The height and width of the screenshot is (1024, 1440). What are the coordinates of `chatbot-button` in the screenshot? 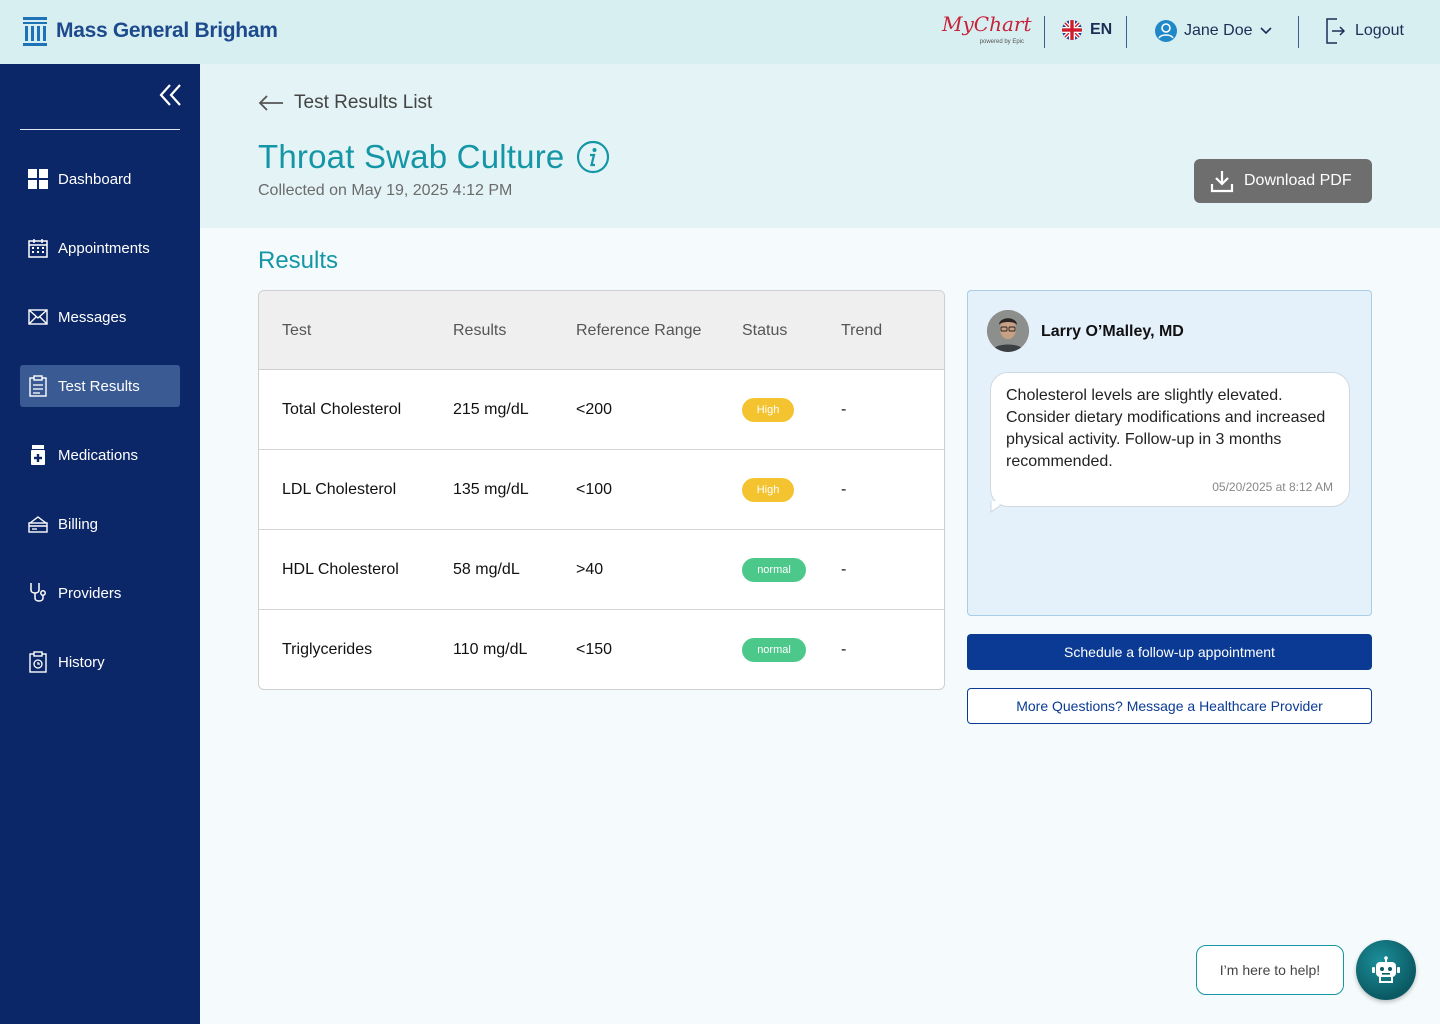 It's located at (1386, 970).